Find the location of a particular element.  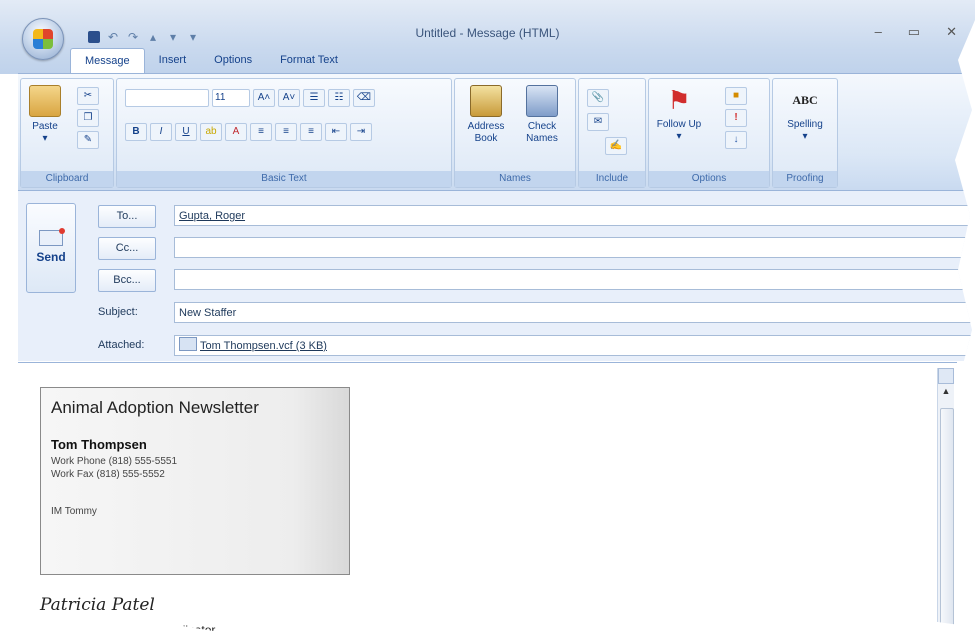

high-importance-icon: ! is located at coordinates (736, 118).